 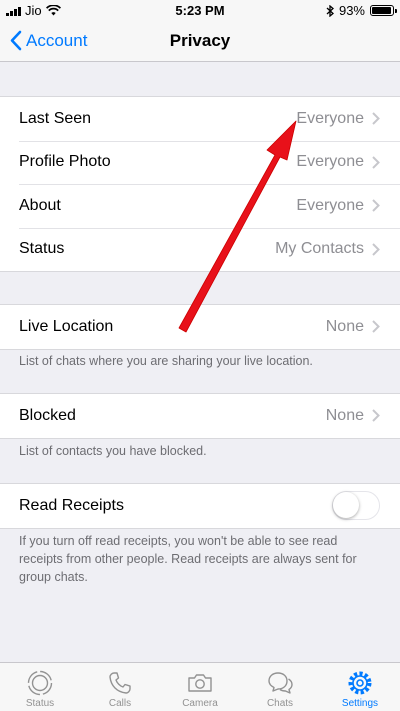 What do you see at coordinates (200, 162) in the screenshot?
I see `profile-photo-row: Profile Photo Everyone` at bounding box center [200, 162].